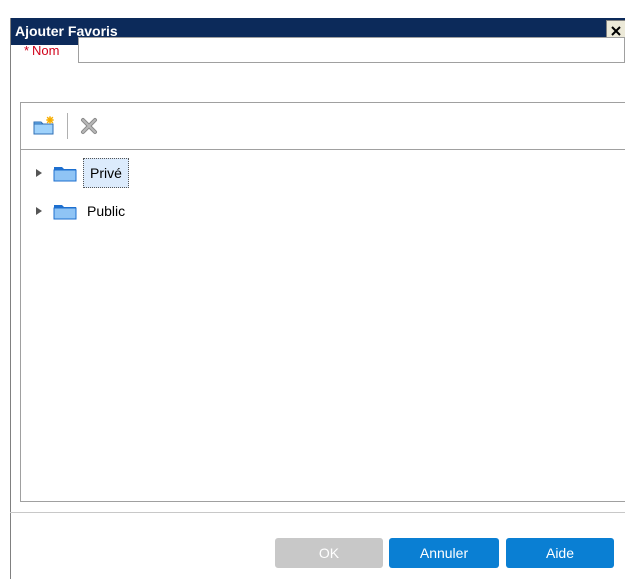  I want to click on delete-icon, so click(89, 126).